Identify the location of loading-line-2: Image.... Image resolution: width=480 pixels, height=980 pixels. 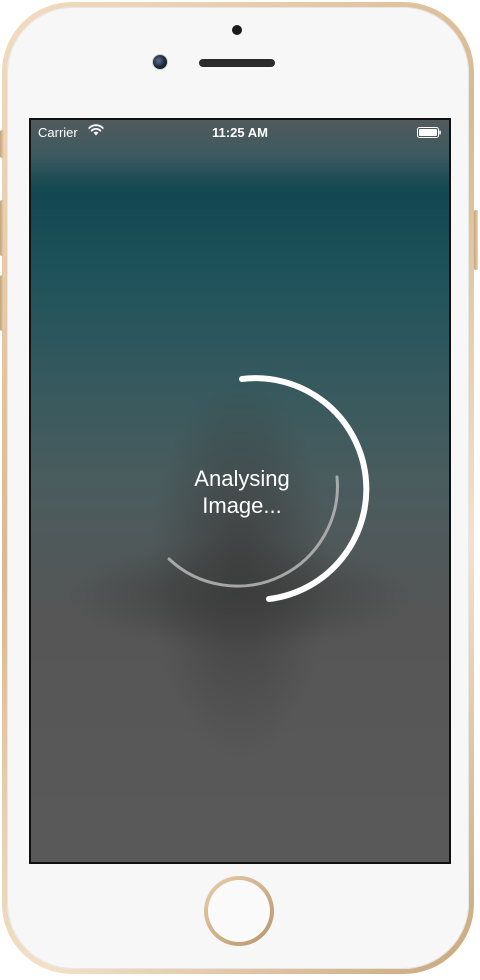
(242, 505).